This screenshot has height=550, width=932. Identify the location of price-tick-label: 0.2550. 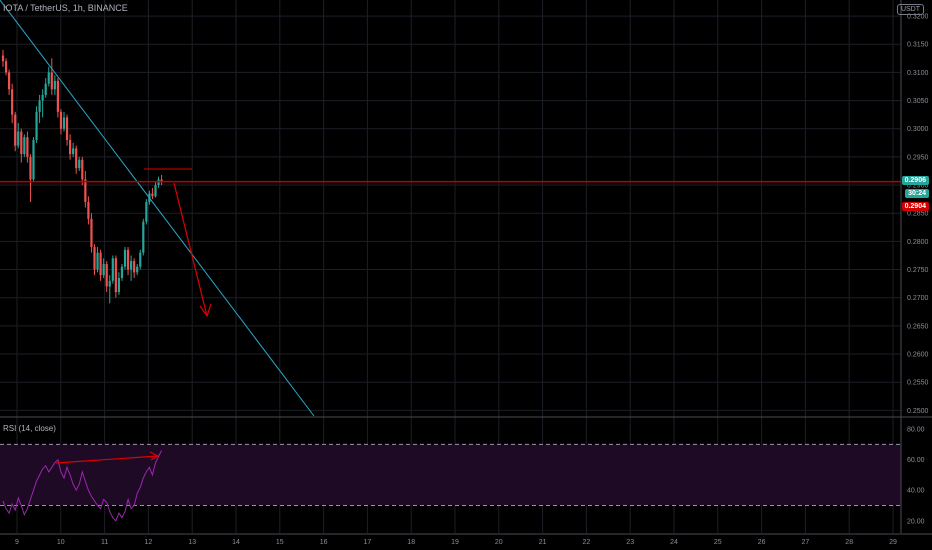
(918, 383).